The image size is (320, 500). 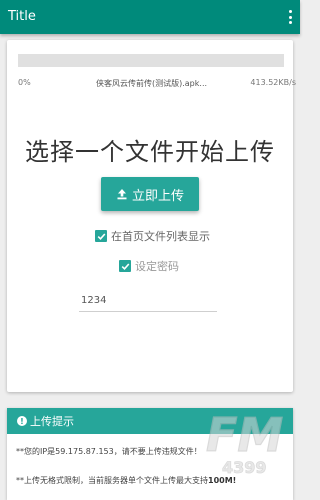 I want to click on tip-size-limit: **上传无格式限制，当前服务器单个文件上传最大支持100M!, so click(x=126, y=480).